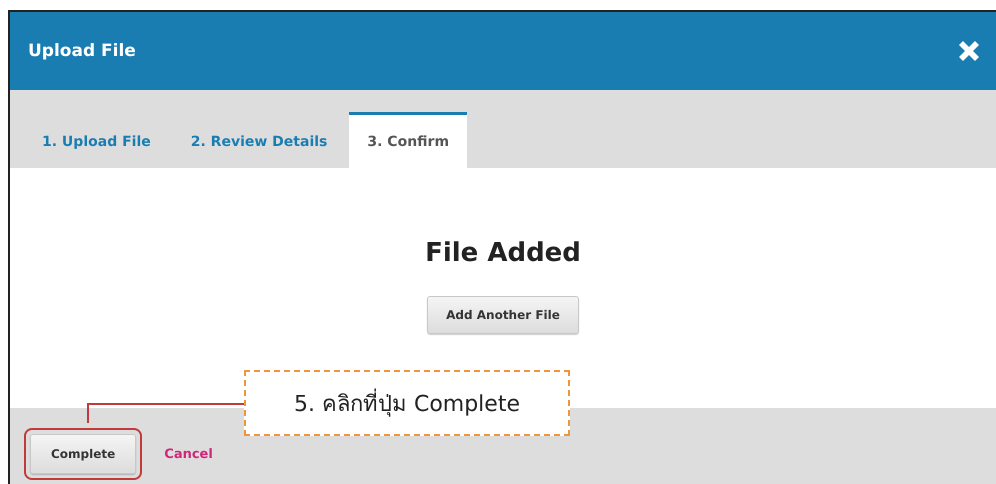  What do you see at coordinates (503, 315) in the screenshot?
I see `add-another-file-button: Add Another File` at bounding box center [503, 315].